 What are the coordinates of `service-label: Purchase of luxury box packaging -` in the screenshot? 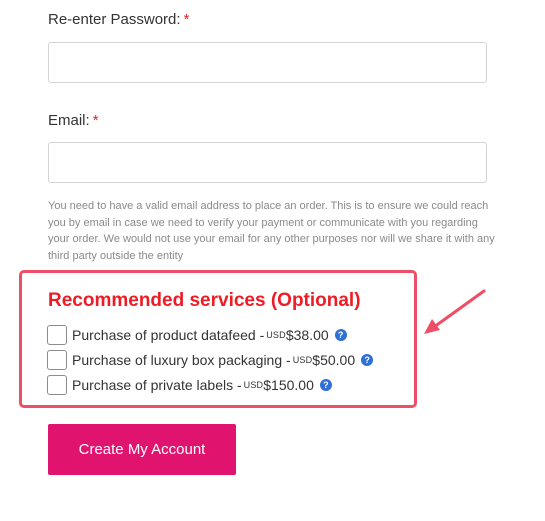 It's located at (181, 360).